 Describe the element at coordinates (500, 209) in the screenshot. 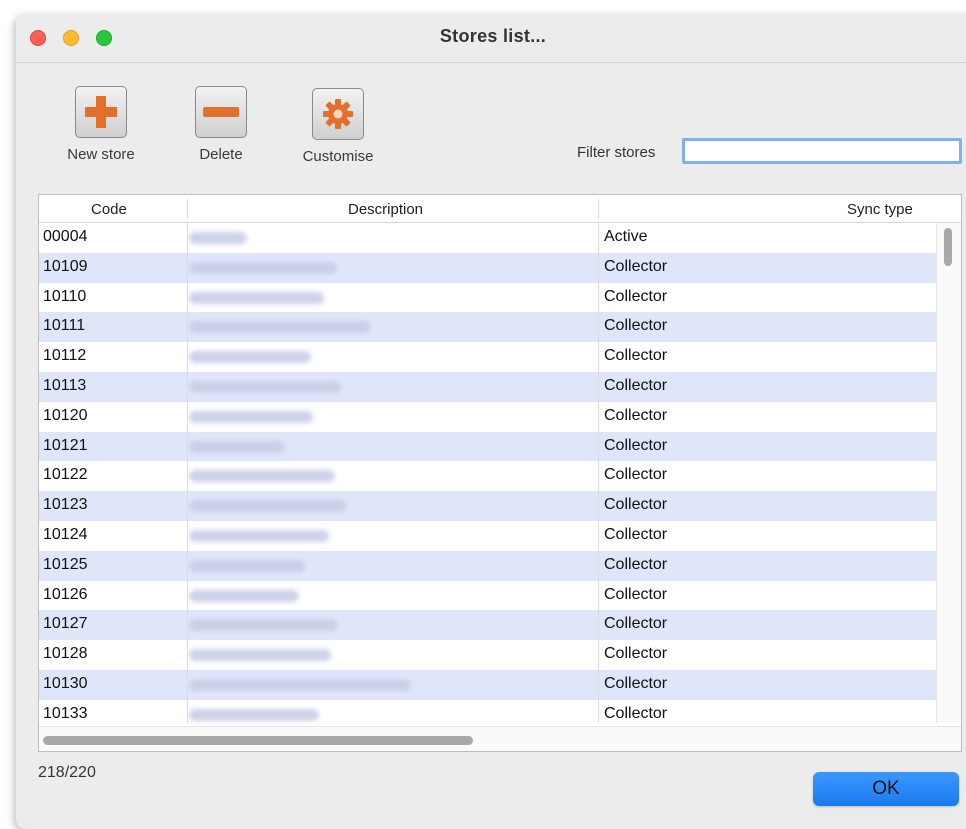

I see `table-header: Code Description Sync type` at that location.